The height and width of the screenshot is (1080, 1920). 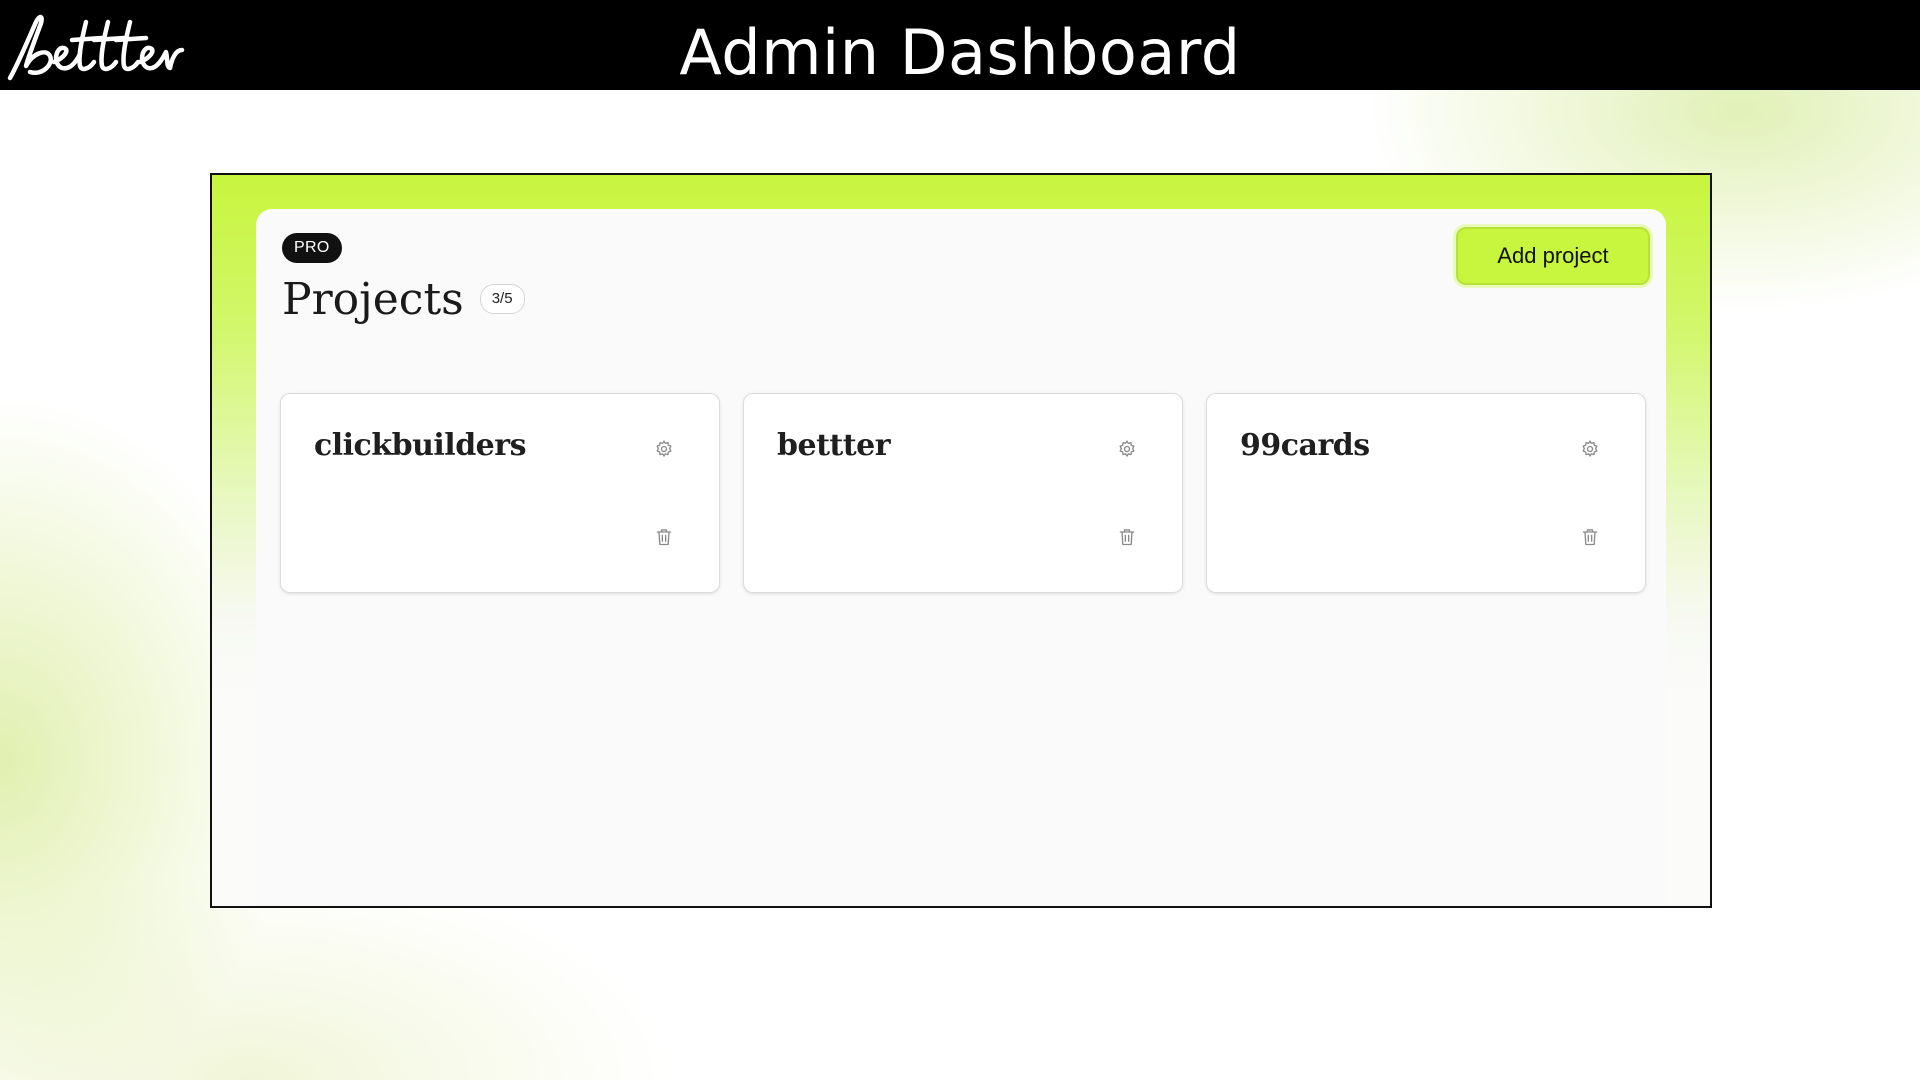 I want to click on header-bar: Admin Dashboard, so click(x=960, y=45).